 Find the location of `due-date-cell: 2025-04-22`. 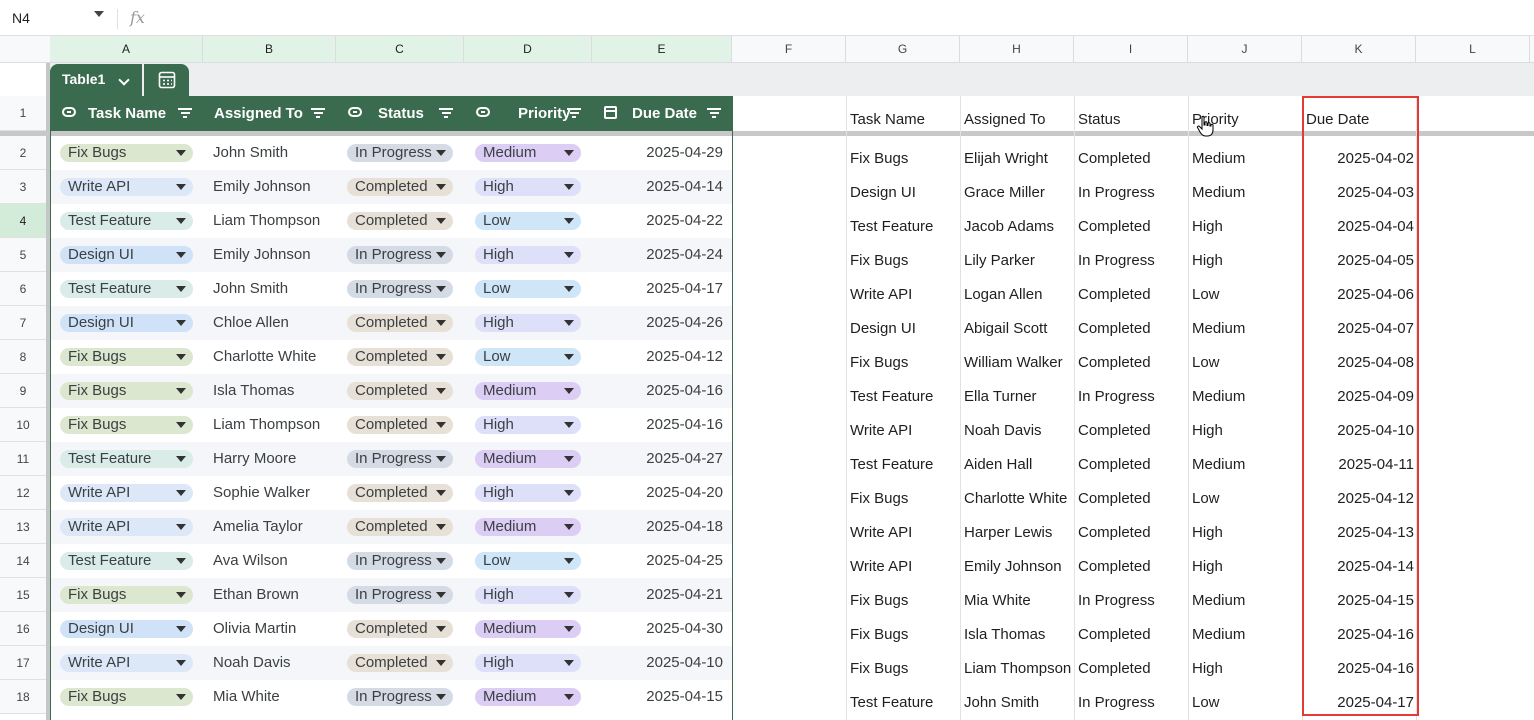

due-date-cell: 2025-04-22 is located at coordinates (684, 221).